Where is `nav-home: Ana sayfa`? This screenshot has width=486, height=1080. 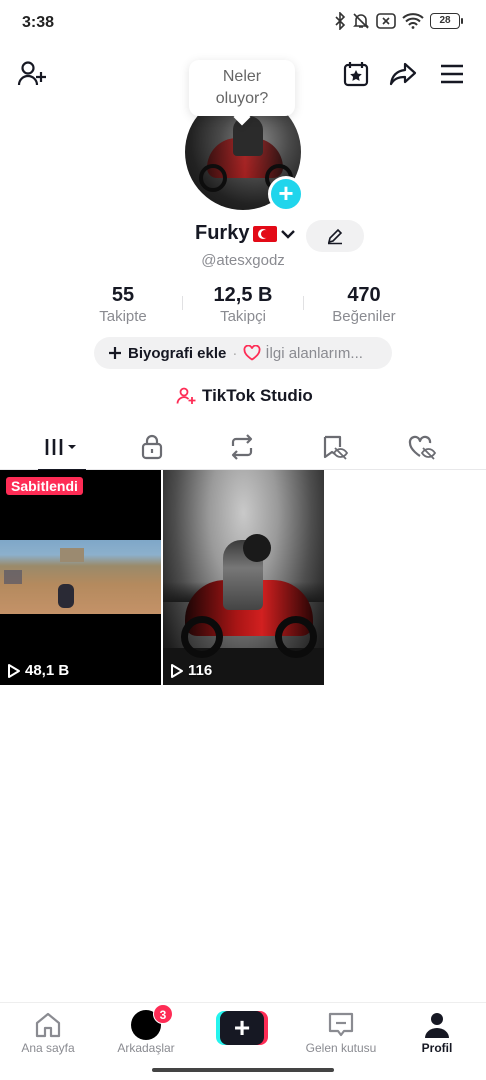 nav-home: Ana sayfa is located at coordinates (48, 1032).